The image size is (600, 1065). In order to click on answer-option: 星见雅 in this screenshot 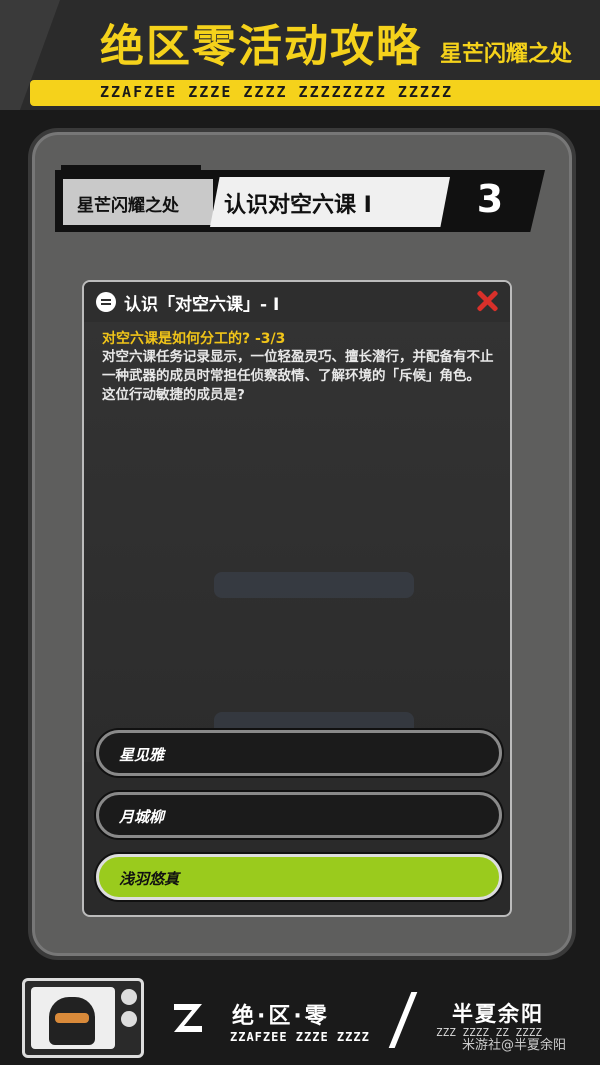, I will do `click(299, 753)`.